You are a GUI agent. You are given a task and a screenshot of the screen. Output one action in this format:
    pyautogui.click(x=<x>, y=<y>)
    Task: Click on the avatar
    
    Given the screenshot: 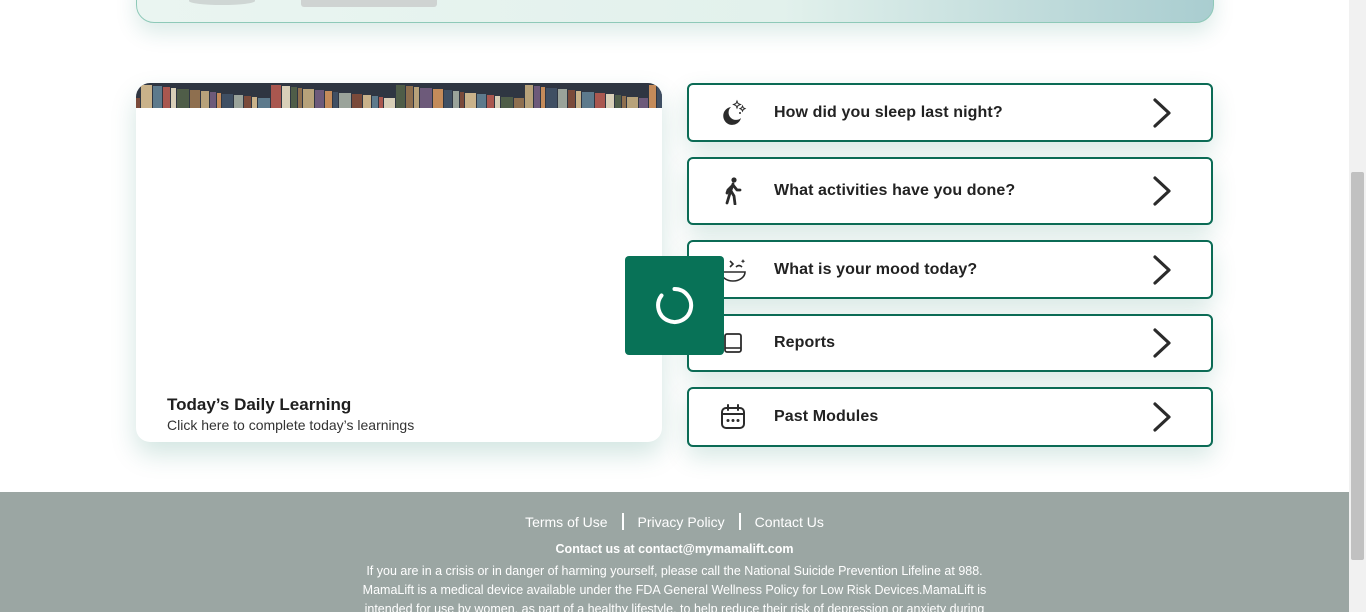 What is the action you would take?
    pyautogui.click(x=222, y=2)
    